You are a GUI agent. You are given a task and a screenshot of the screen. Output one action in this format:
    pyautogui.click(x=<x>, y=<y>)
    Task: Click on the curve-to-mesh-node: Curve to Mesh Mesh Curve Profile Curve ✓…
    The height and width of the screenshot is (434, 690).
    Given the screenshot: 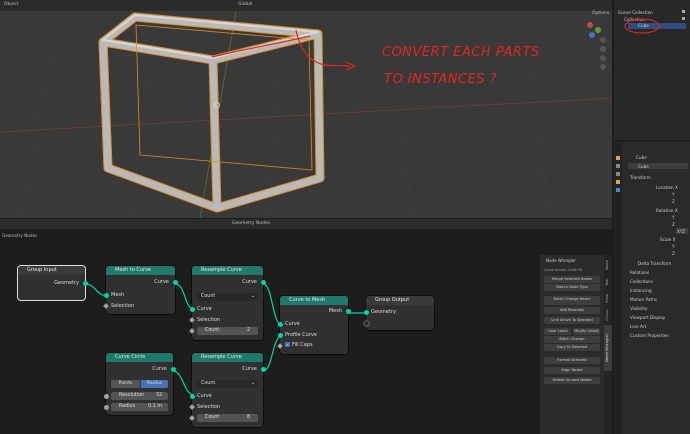 What is the action you would take?
    pyautogui.click(x=314, y=325)
    